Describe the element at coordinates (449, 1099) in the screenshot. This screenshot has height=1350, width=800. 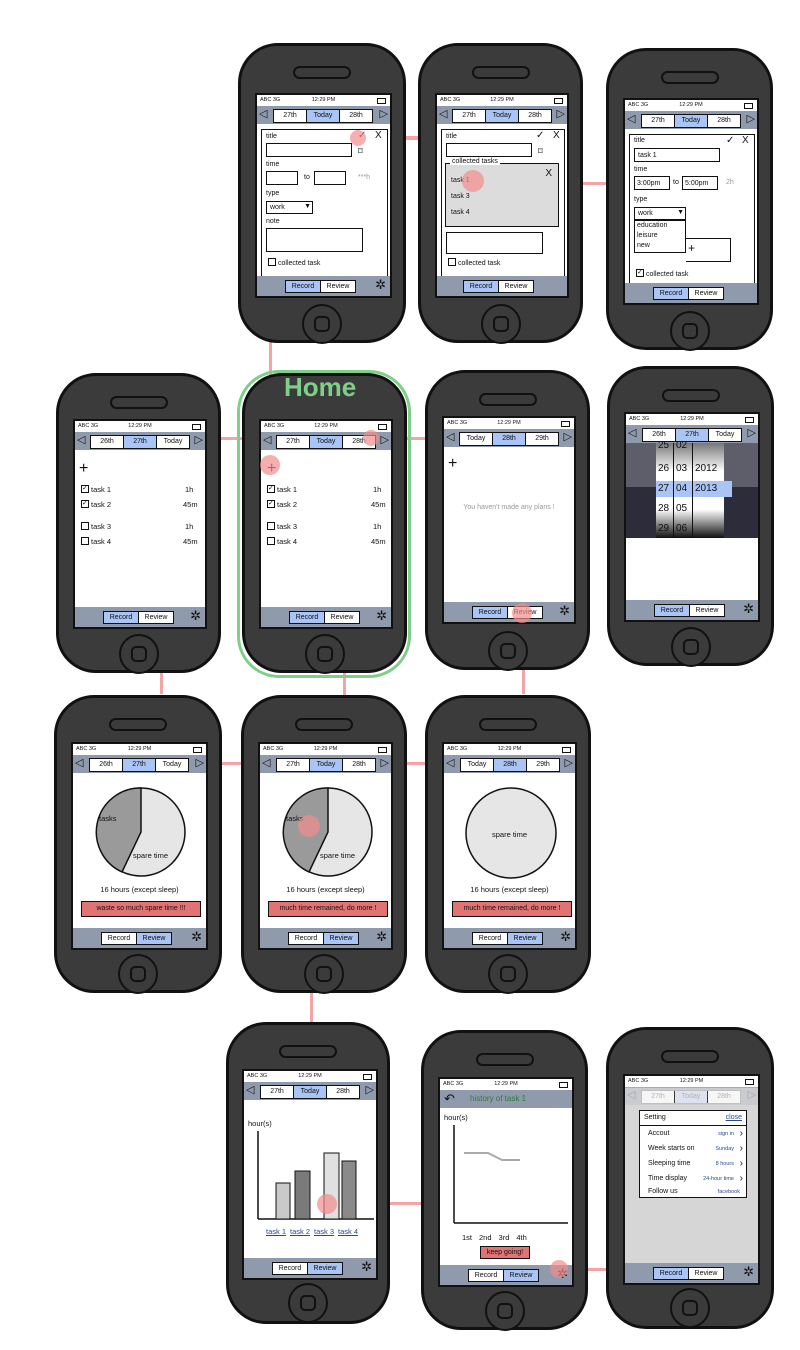
I see `back-arrow-icon: ↶` at that location.